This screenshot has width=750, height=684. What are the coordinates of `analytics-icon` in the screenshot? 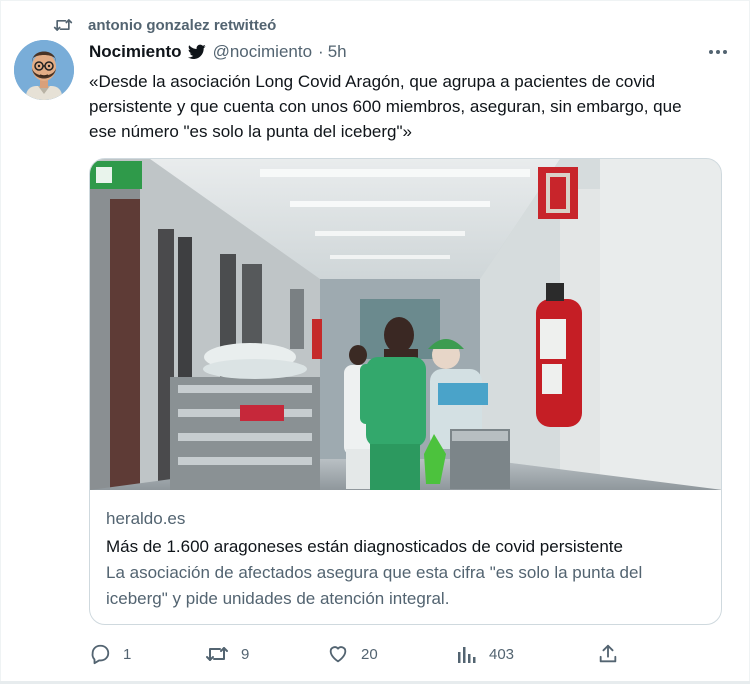 It's located at (467, 654).